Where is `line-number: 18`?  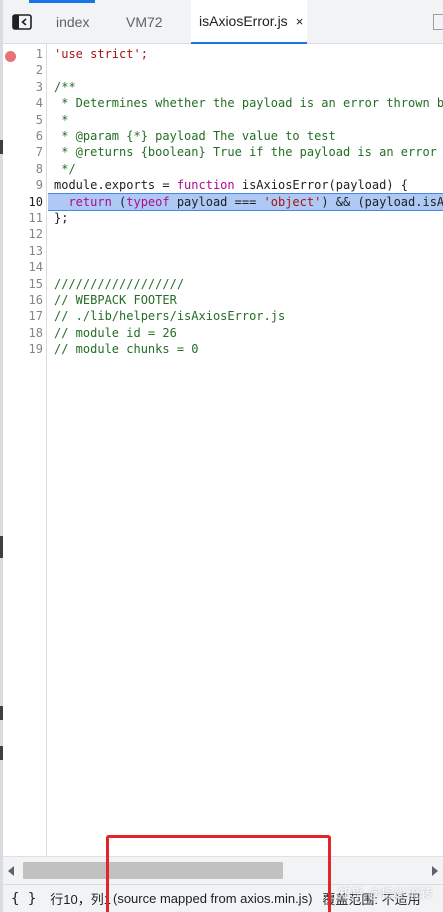
line-number: 18 is located at coordinates (25, 333).